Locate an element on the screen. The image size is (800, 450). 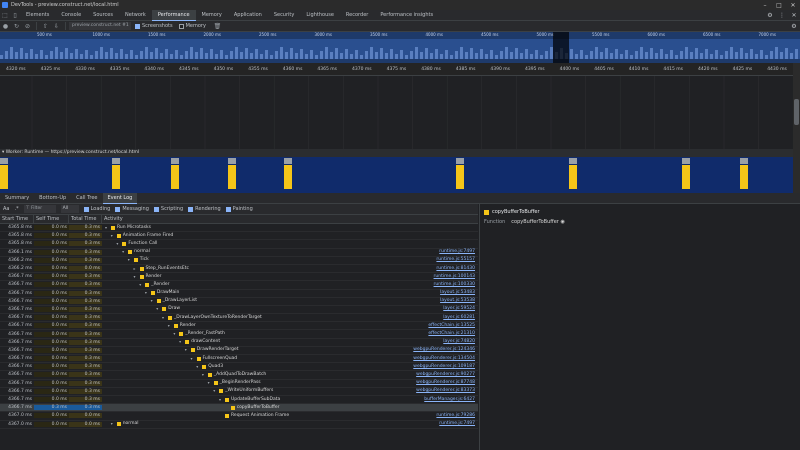
tab-network: Network is located at coordinates (135, 15).